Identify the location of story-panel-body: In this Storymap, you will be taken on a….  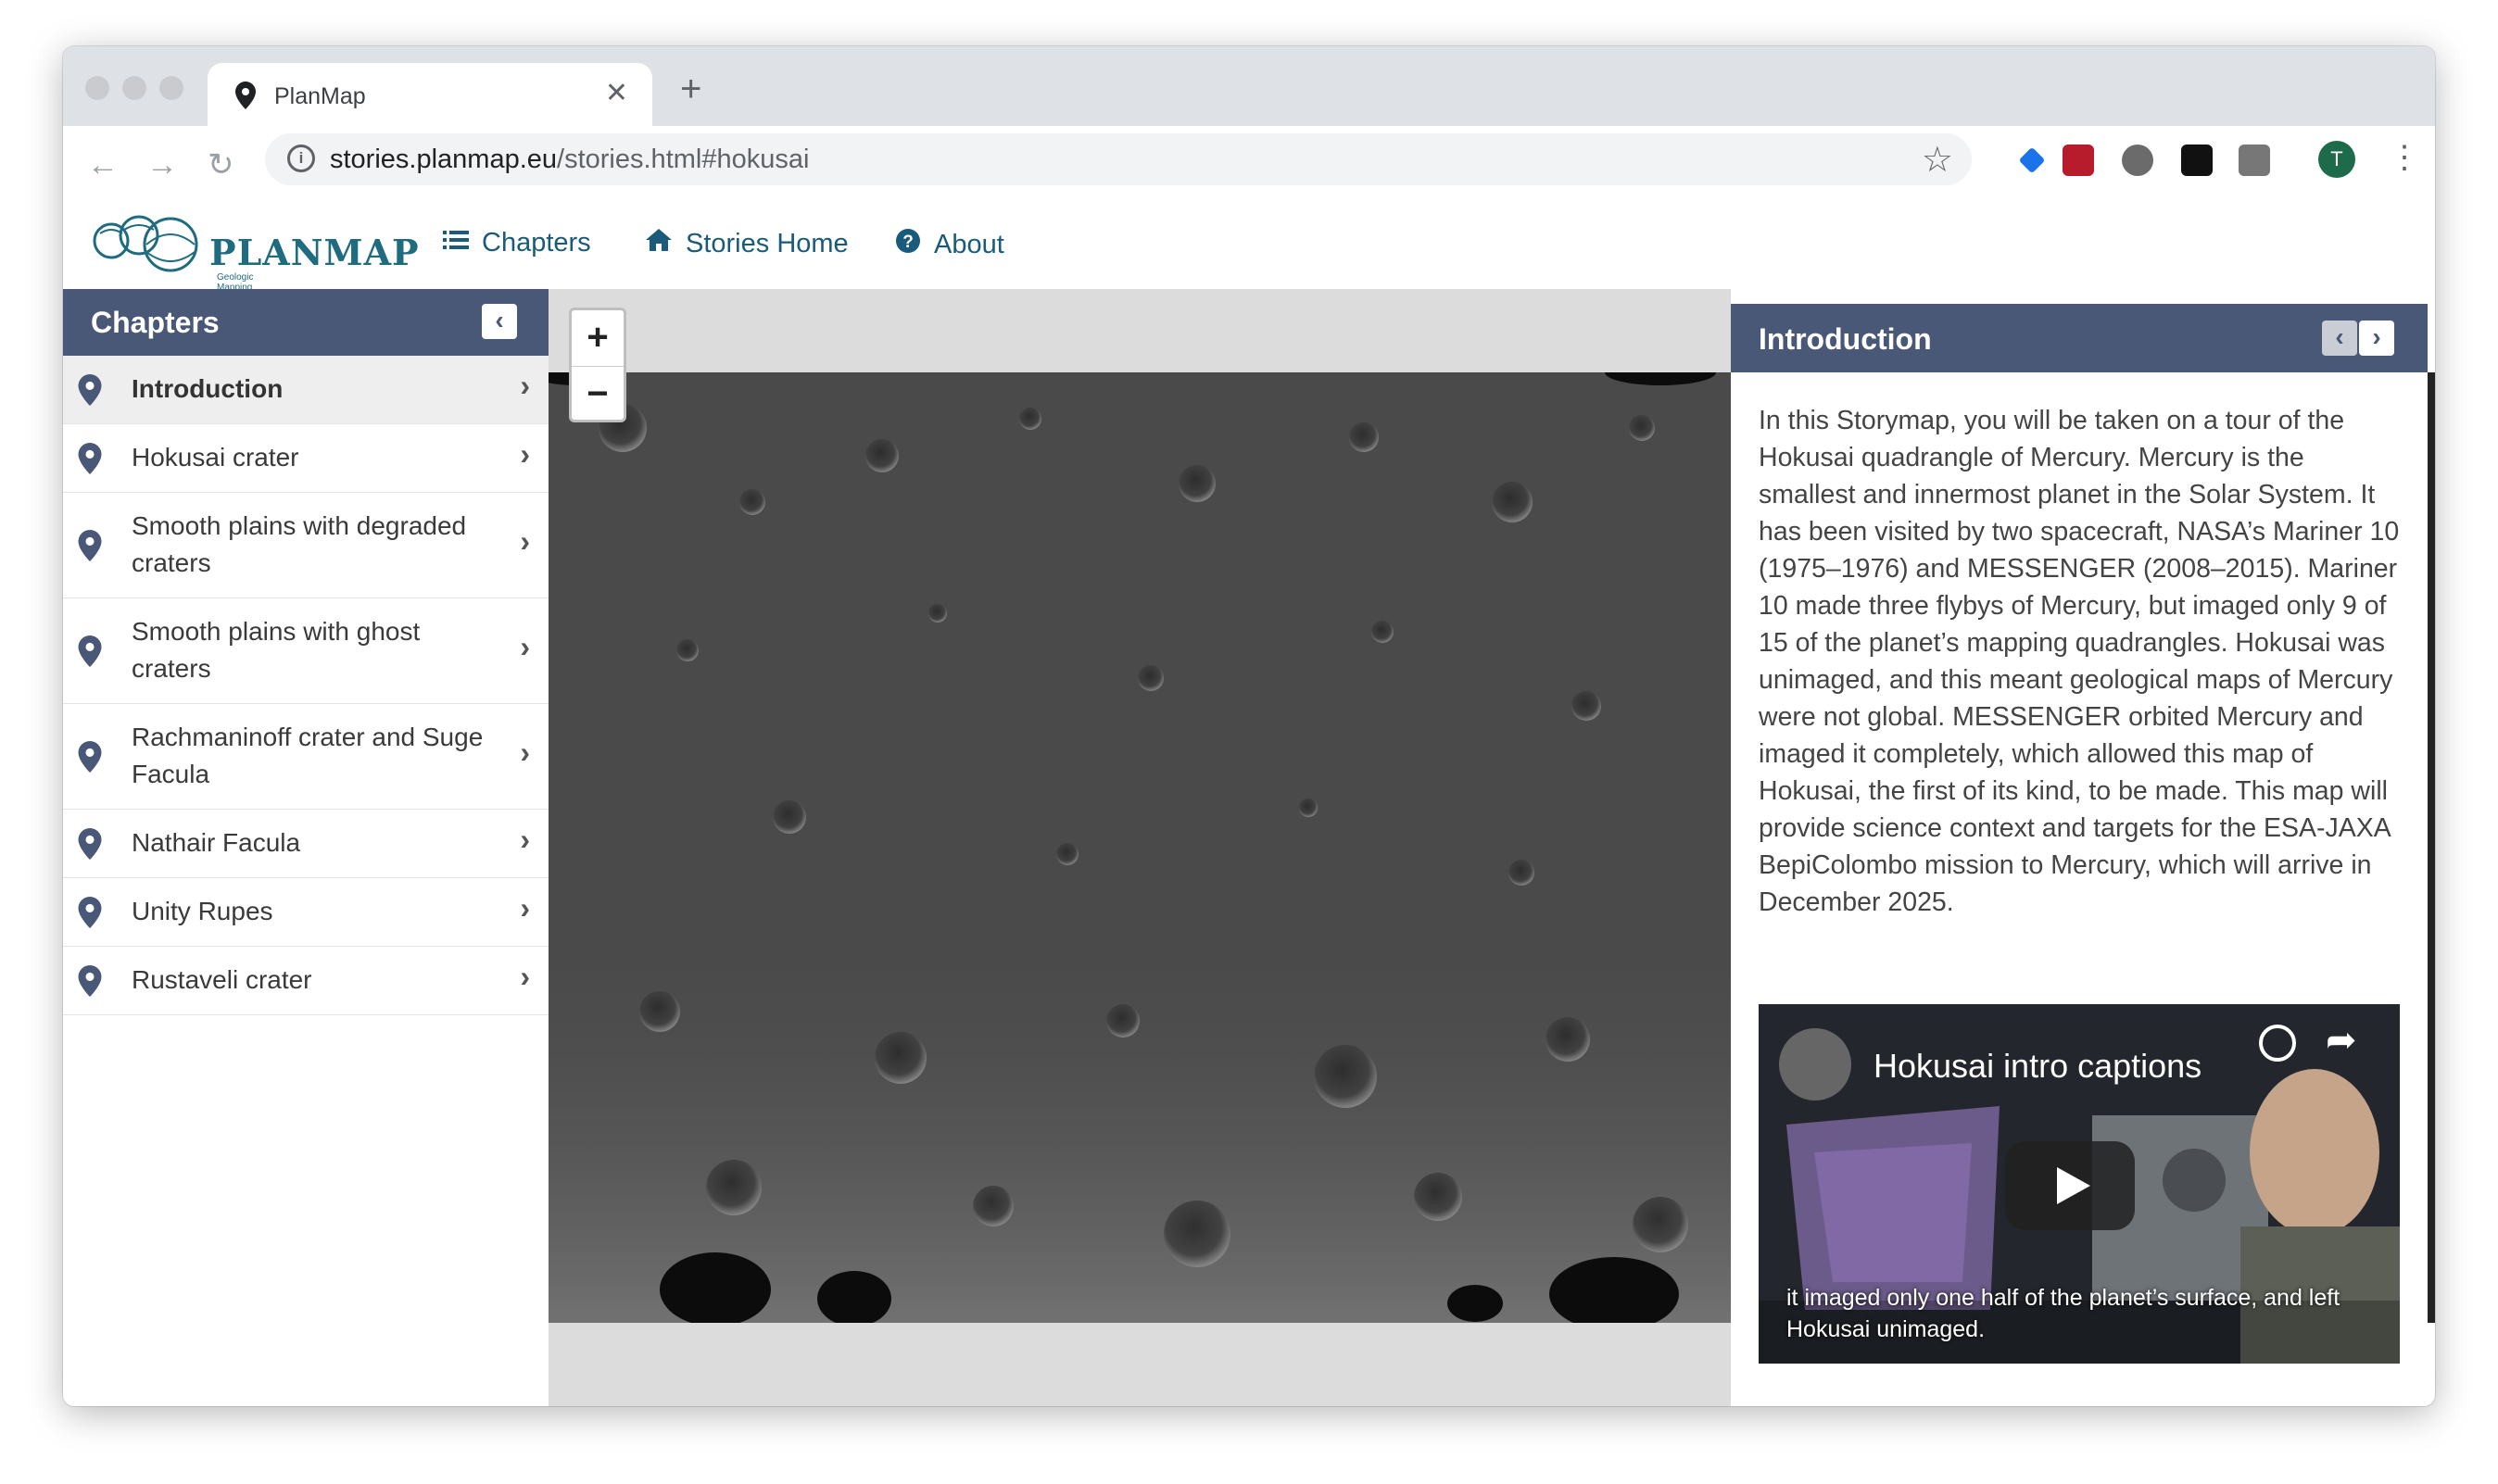
(2079, 661).